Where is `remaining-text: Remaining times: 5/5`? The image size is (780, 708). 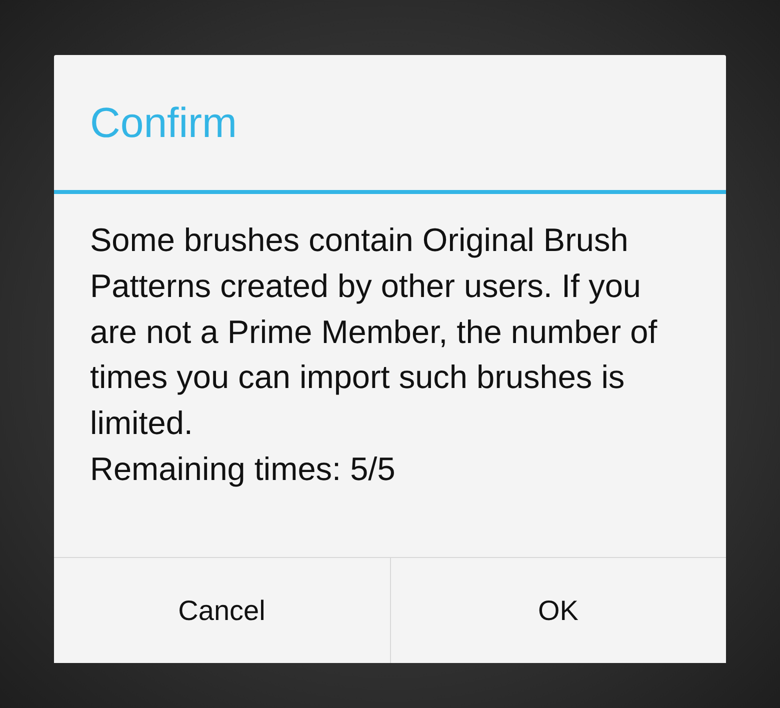
remaining-text: Remaining times: 5/5 is located at coordinates (243, 469).